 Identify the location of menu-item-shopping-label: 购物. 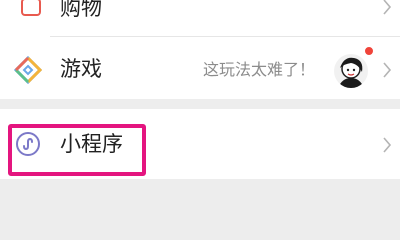
(81, 10).